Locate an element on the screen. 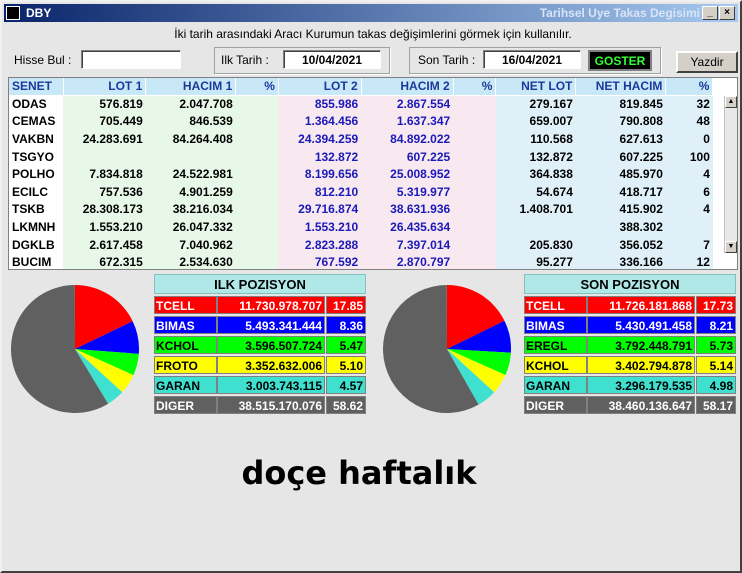 Image resolution: width=742 pixels, height=573 pixels. cell-pct-net is located at coordinates (689, 227).